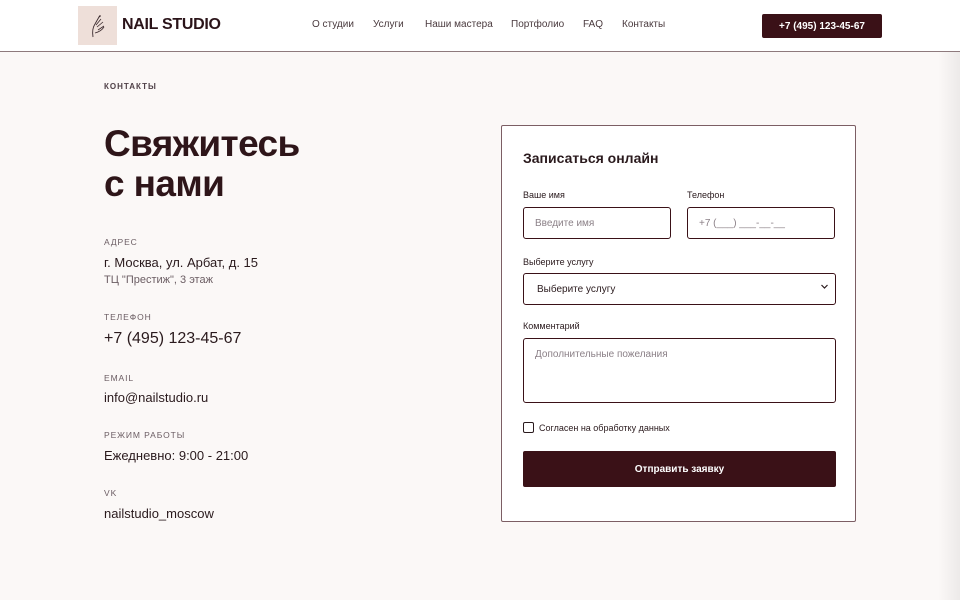 The width and height of the screenshot is (960, 600). I want to click on name-label: Ваше имя, so click(544, 195).